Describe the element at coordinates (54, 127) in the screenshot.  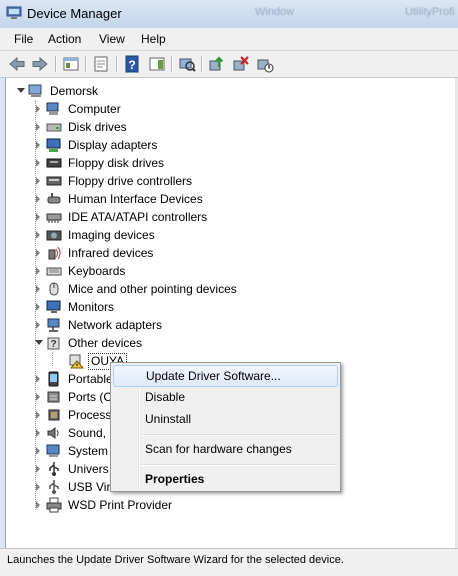
I see `disk-drive-icon` at that location.